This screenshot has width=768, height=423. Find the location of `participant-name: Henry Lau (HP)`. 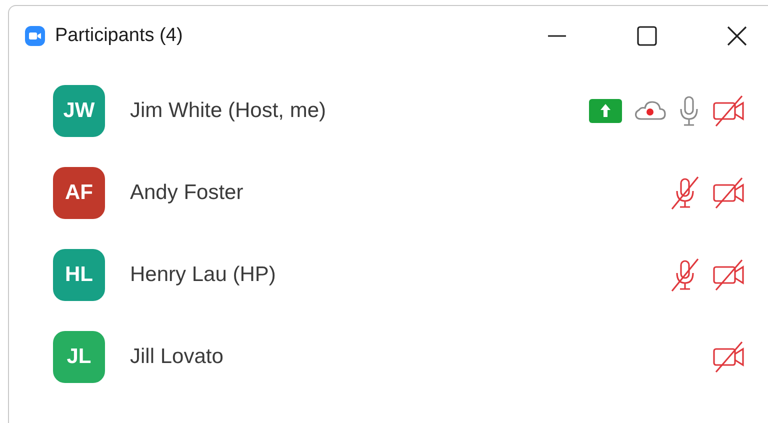

participant-name: Henry Lau (HP) is located at coordinates (203, 275).